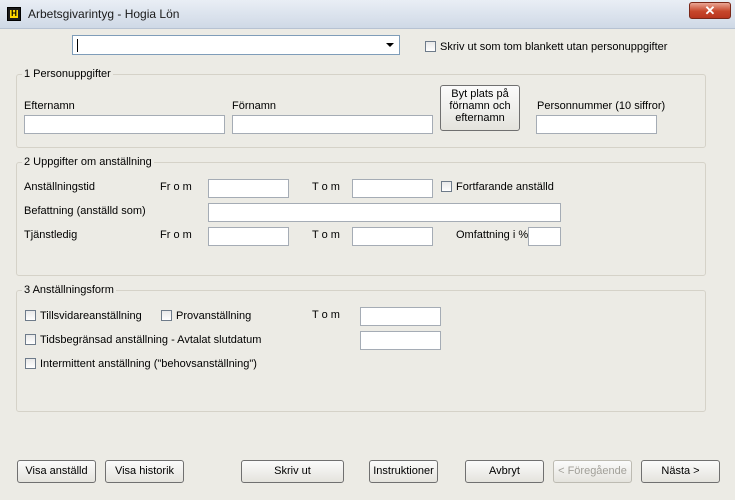 The width and height of the screenshot is (735, 500). I want to click on app-icon-letter: H, so click(14, 13).